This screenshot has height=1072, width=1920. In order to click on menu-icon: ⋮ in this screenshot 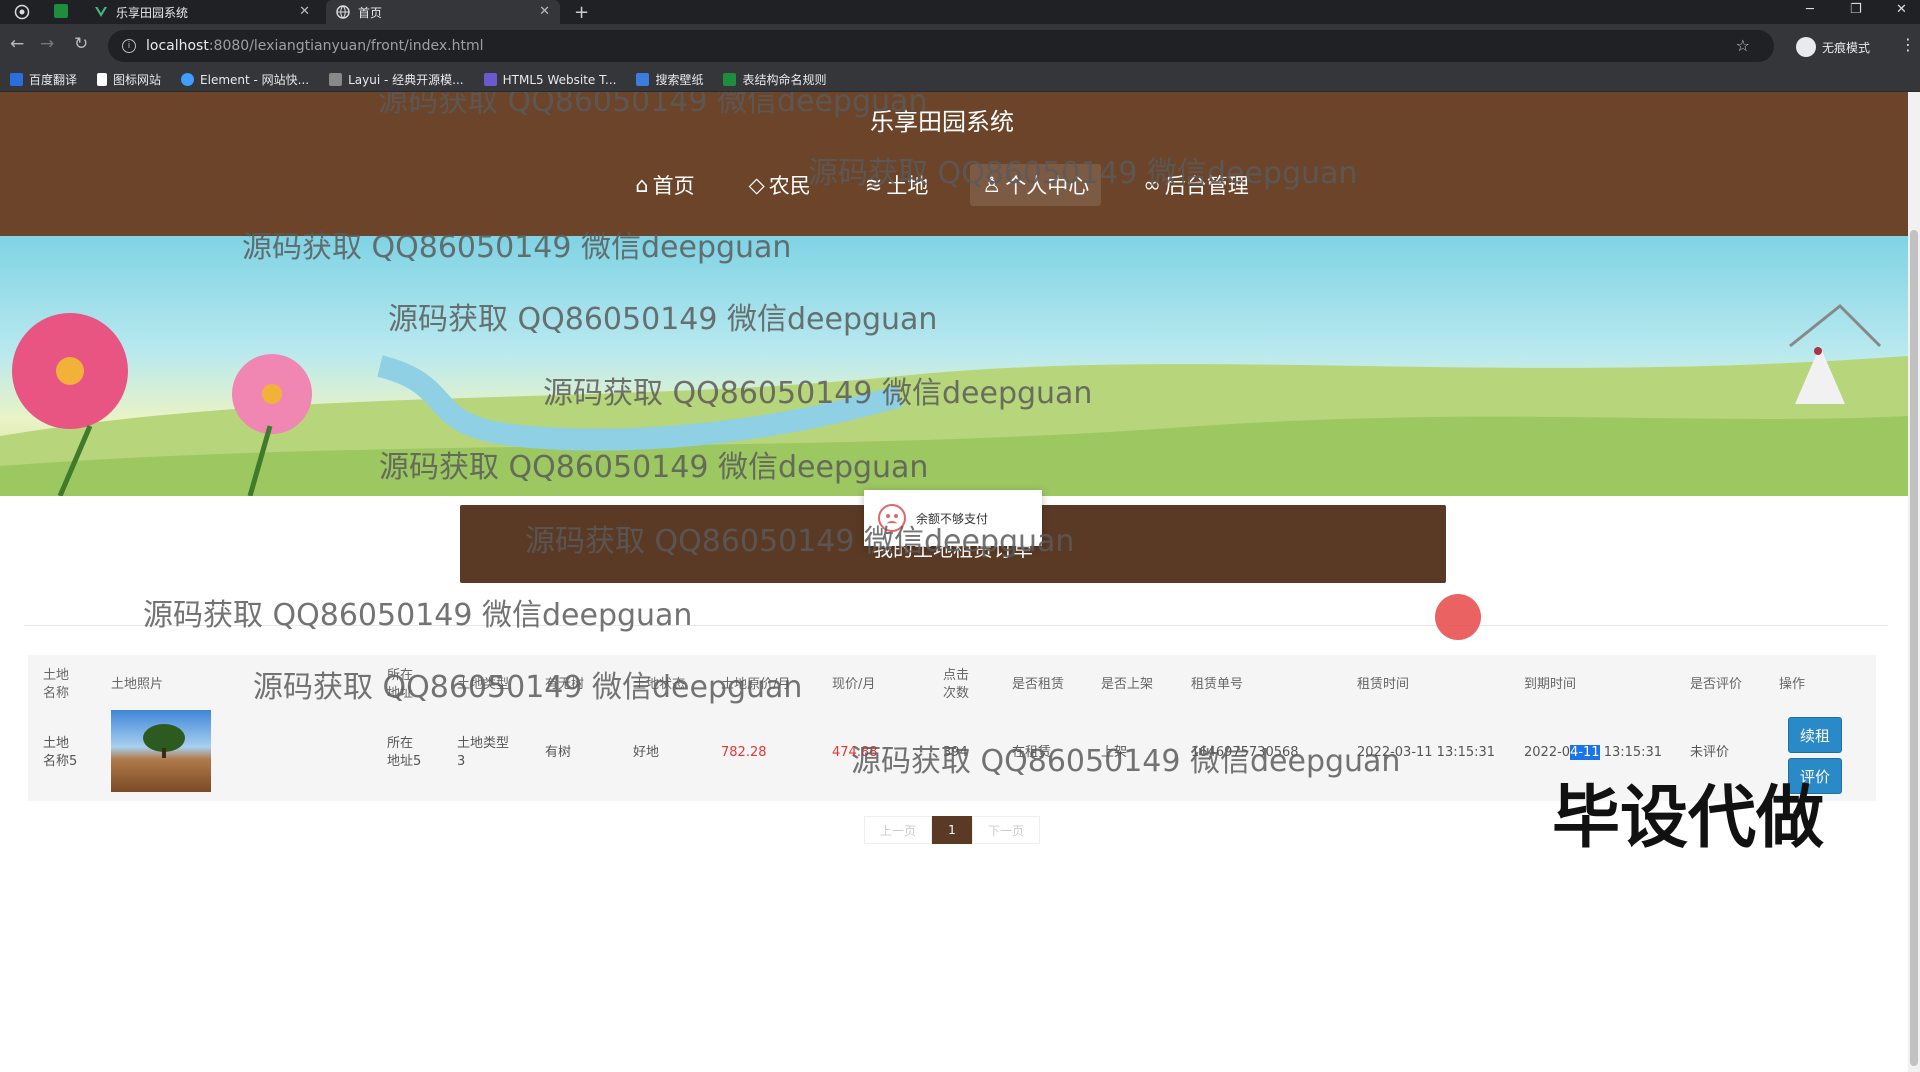, I will do `click(1908, 44)`.